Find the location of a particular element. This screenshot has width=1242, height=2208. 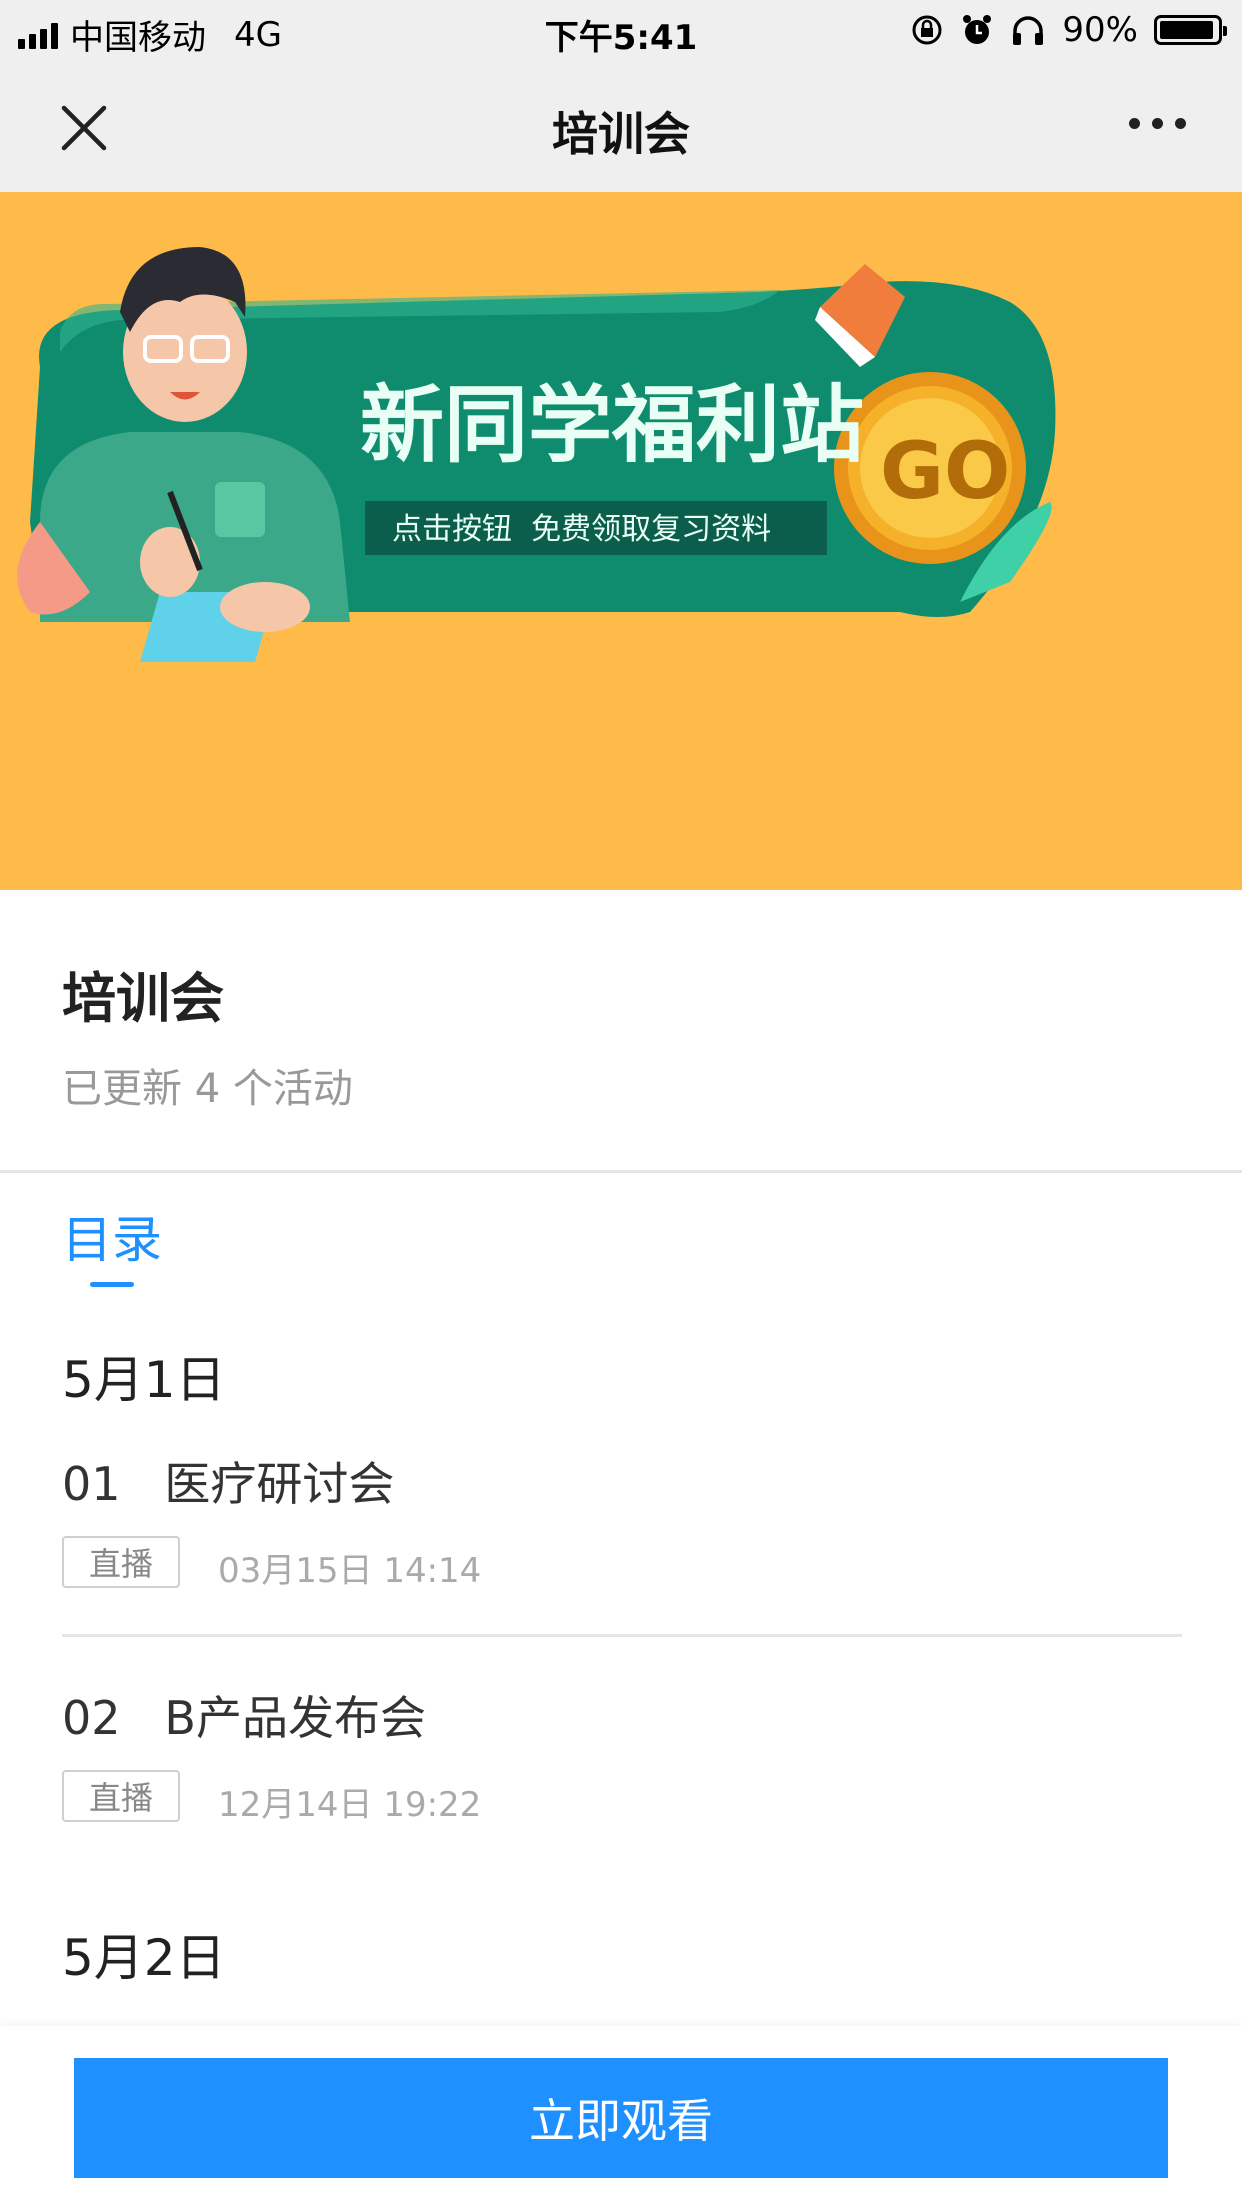

item-index: 02 is located at coordinates (91, 1718).